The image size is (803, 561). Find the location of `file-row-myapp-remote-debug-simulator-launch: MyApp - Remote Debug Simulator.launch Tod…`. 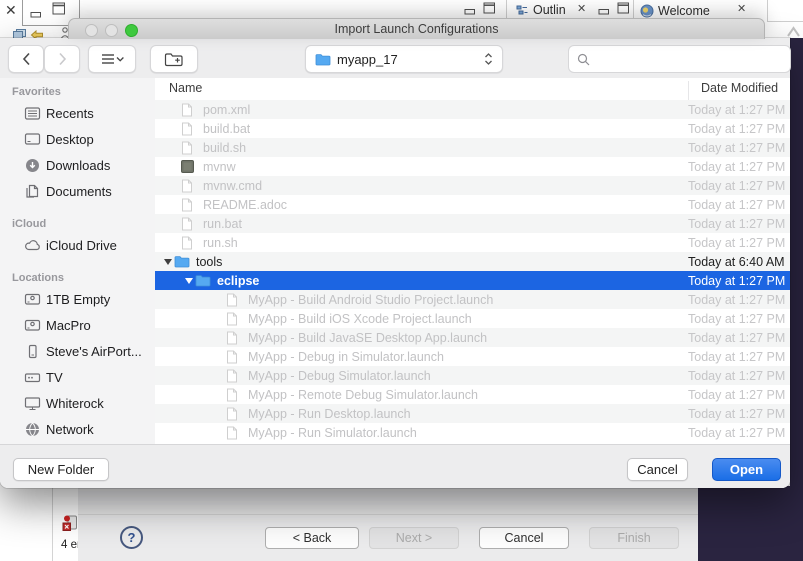

file-row-myapp-remote-debug-simulator-launch: MyApp - Remote Debug Simulator.launch Tod… is located at coordinates (472, 394).